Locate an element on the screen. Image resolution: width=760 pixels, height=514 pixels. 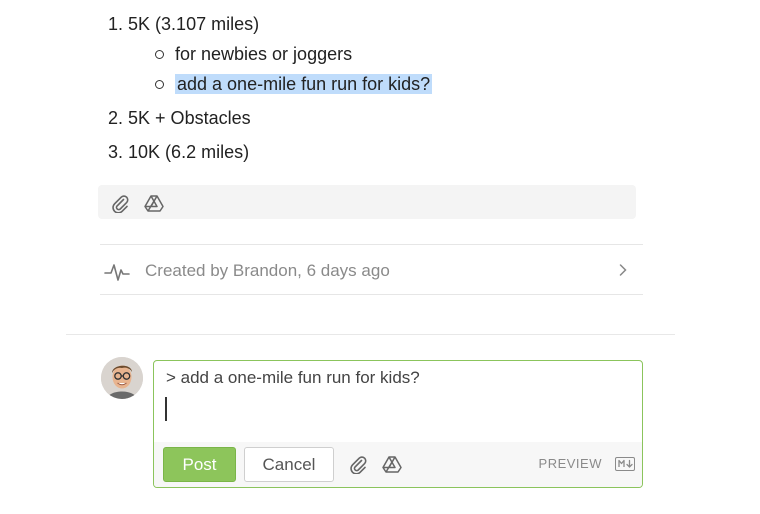
cancel-button: Cancel is located at coordinates (289, 464).